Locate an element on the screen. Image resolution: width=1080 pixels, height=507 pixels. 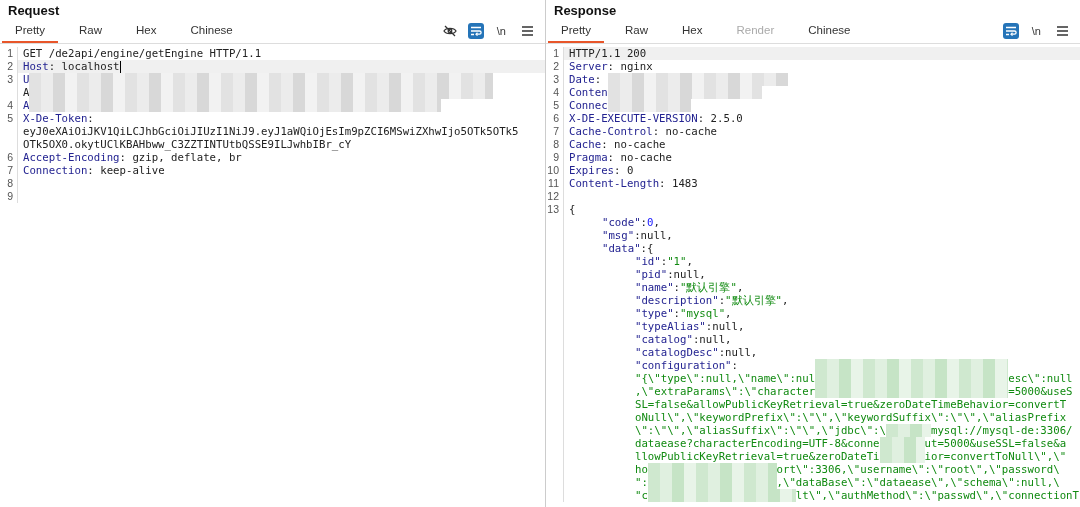
header-name: Content-Length is located at coordinates (614, 183).